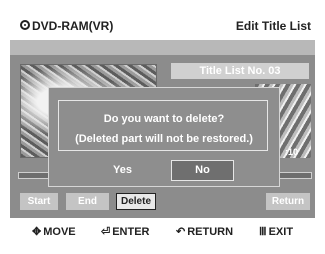 This screenshot has height=254, width=325. What do you see at coordinates (25, 25) in the screenshot?
I see `disc-icon` at bounding box center [25, 25].